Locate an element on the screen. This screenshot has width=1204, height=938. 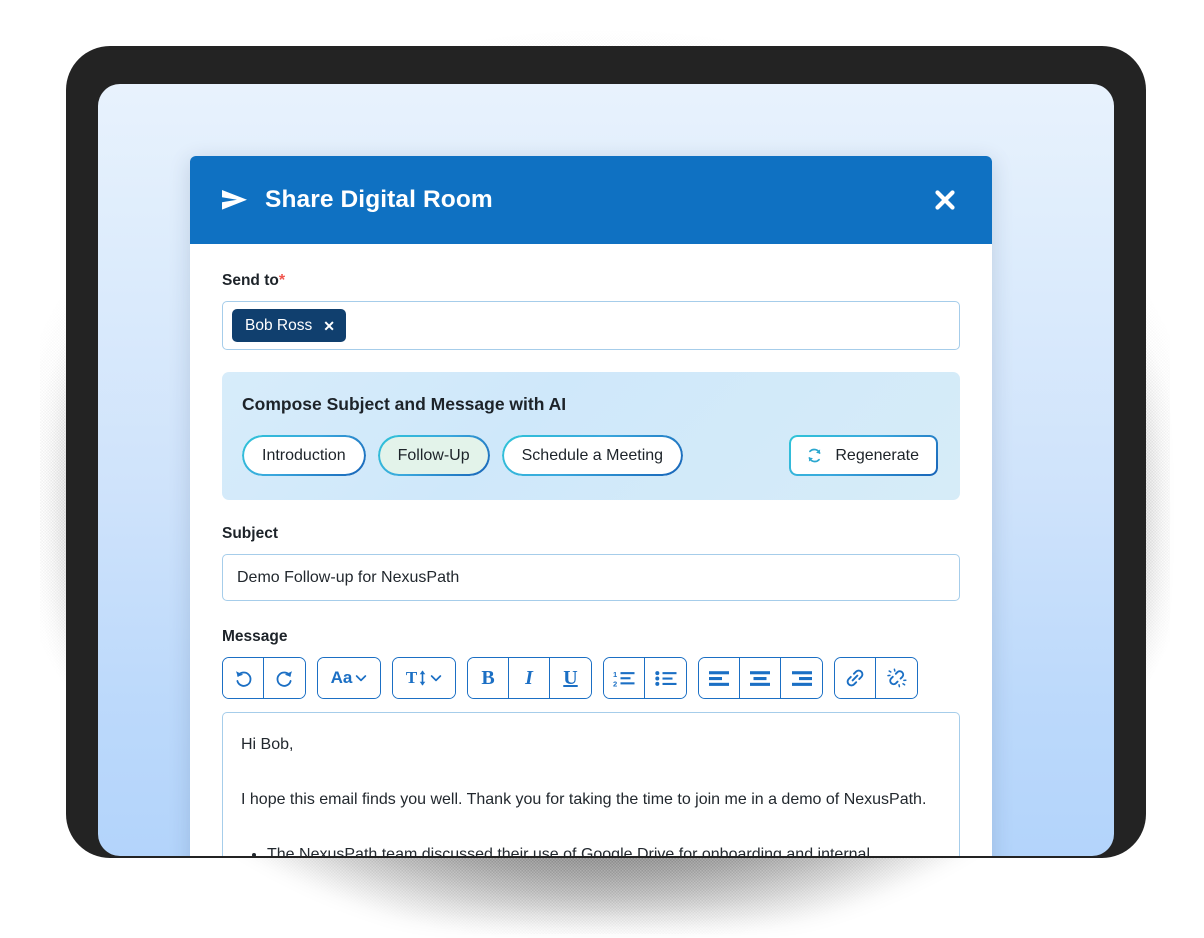
font-size-icon: T is located at coordinates (416, 678).